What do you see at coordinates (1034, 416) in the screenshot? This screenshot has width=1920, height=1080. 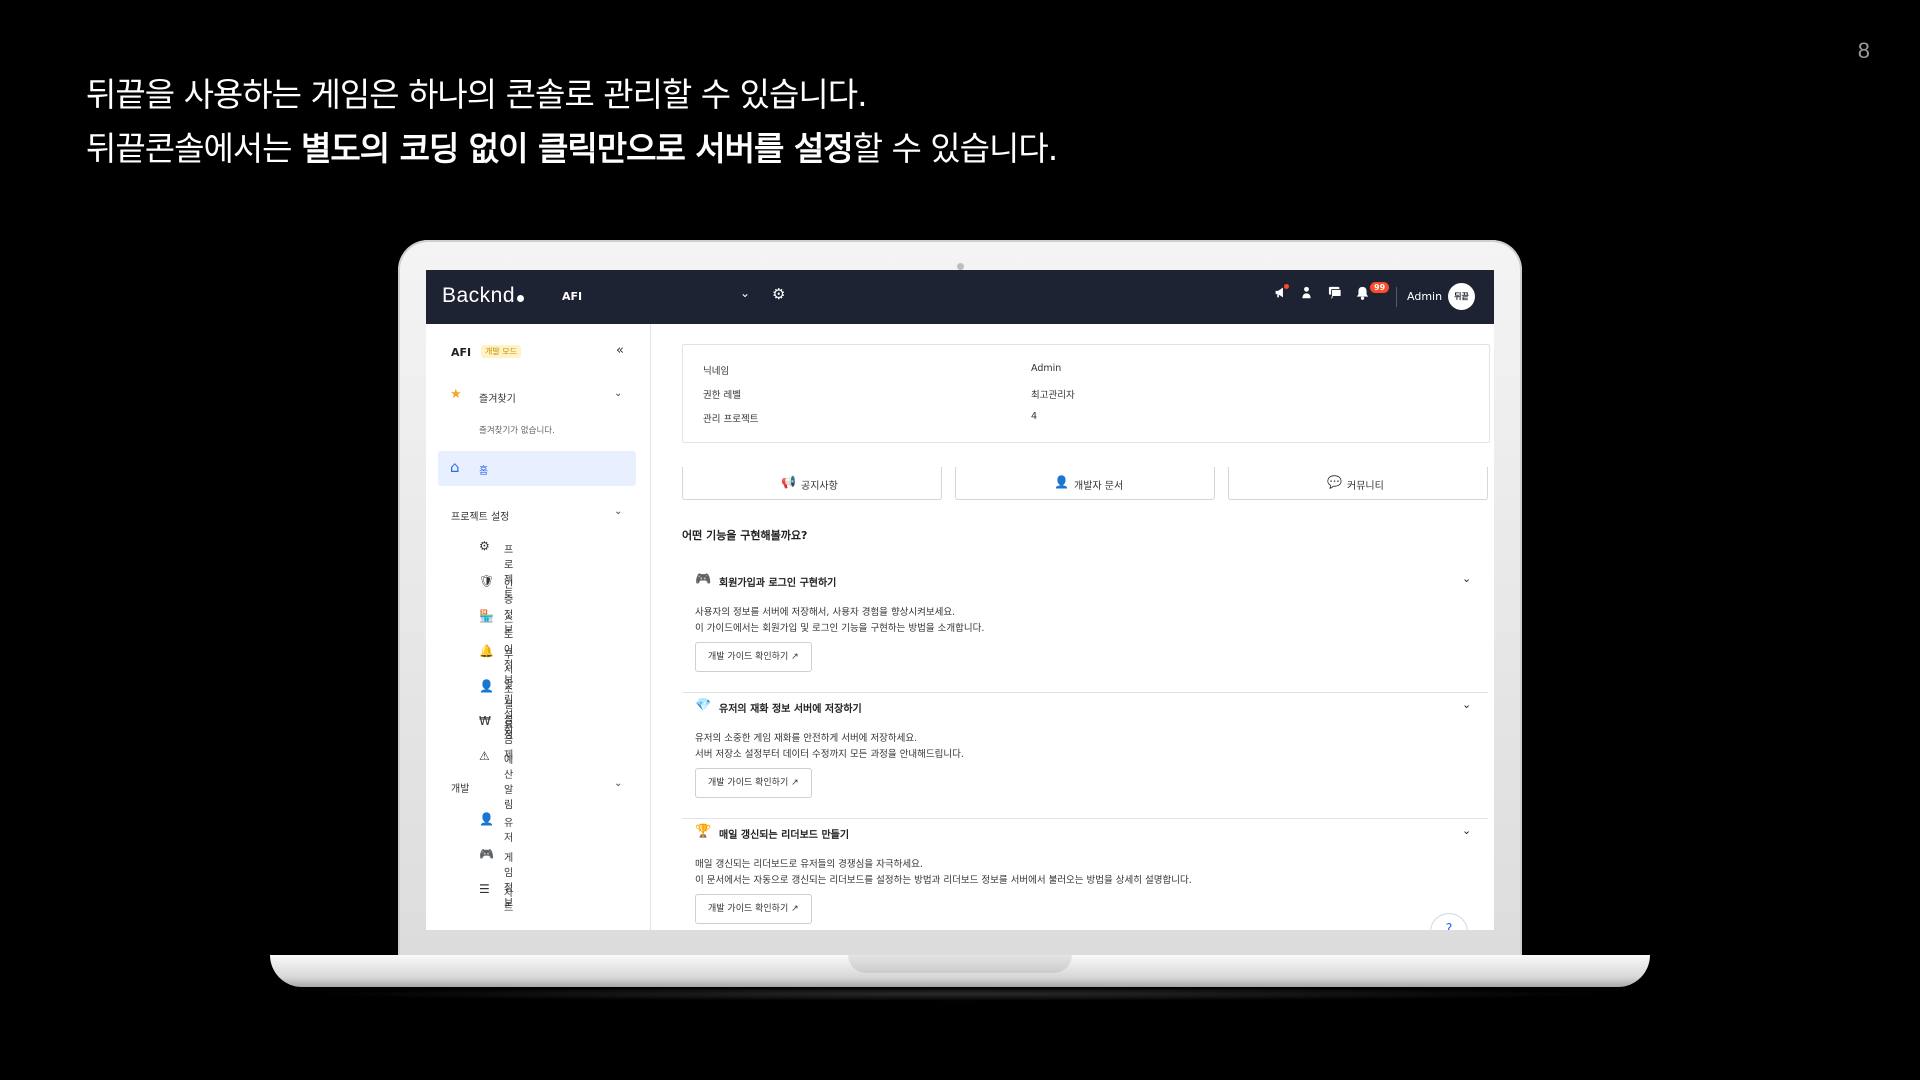 I see `info-value: 4` at bounding box center [1034, 416].